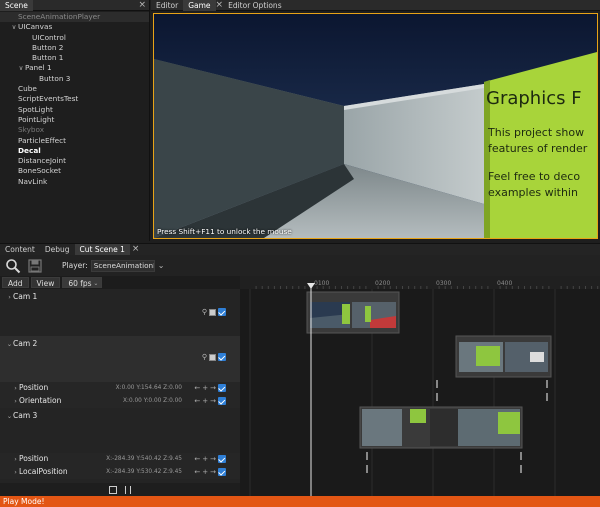 The image size is (600, 507). I want to click on fps-dropdown: 60 fps ⌄, so click(82, 282).